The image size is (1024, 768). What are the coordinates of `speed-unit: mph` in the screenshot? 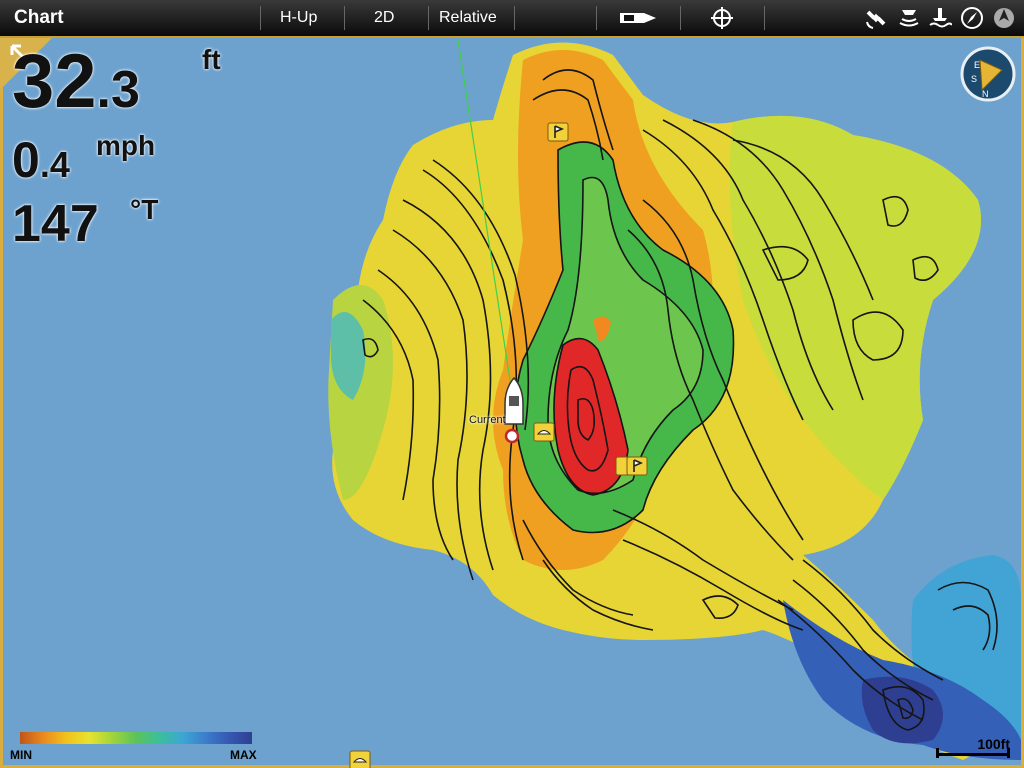 It's located at (126, 145).